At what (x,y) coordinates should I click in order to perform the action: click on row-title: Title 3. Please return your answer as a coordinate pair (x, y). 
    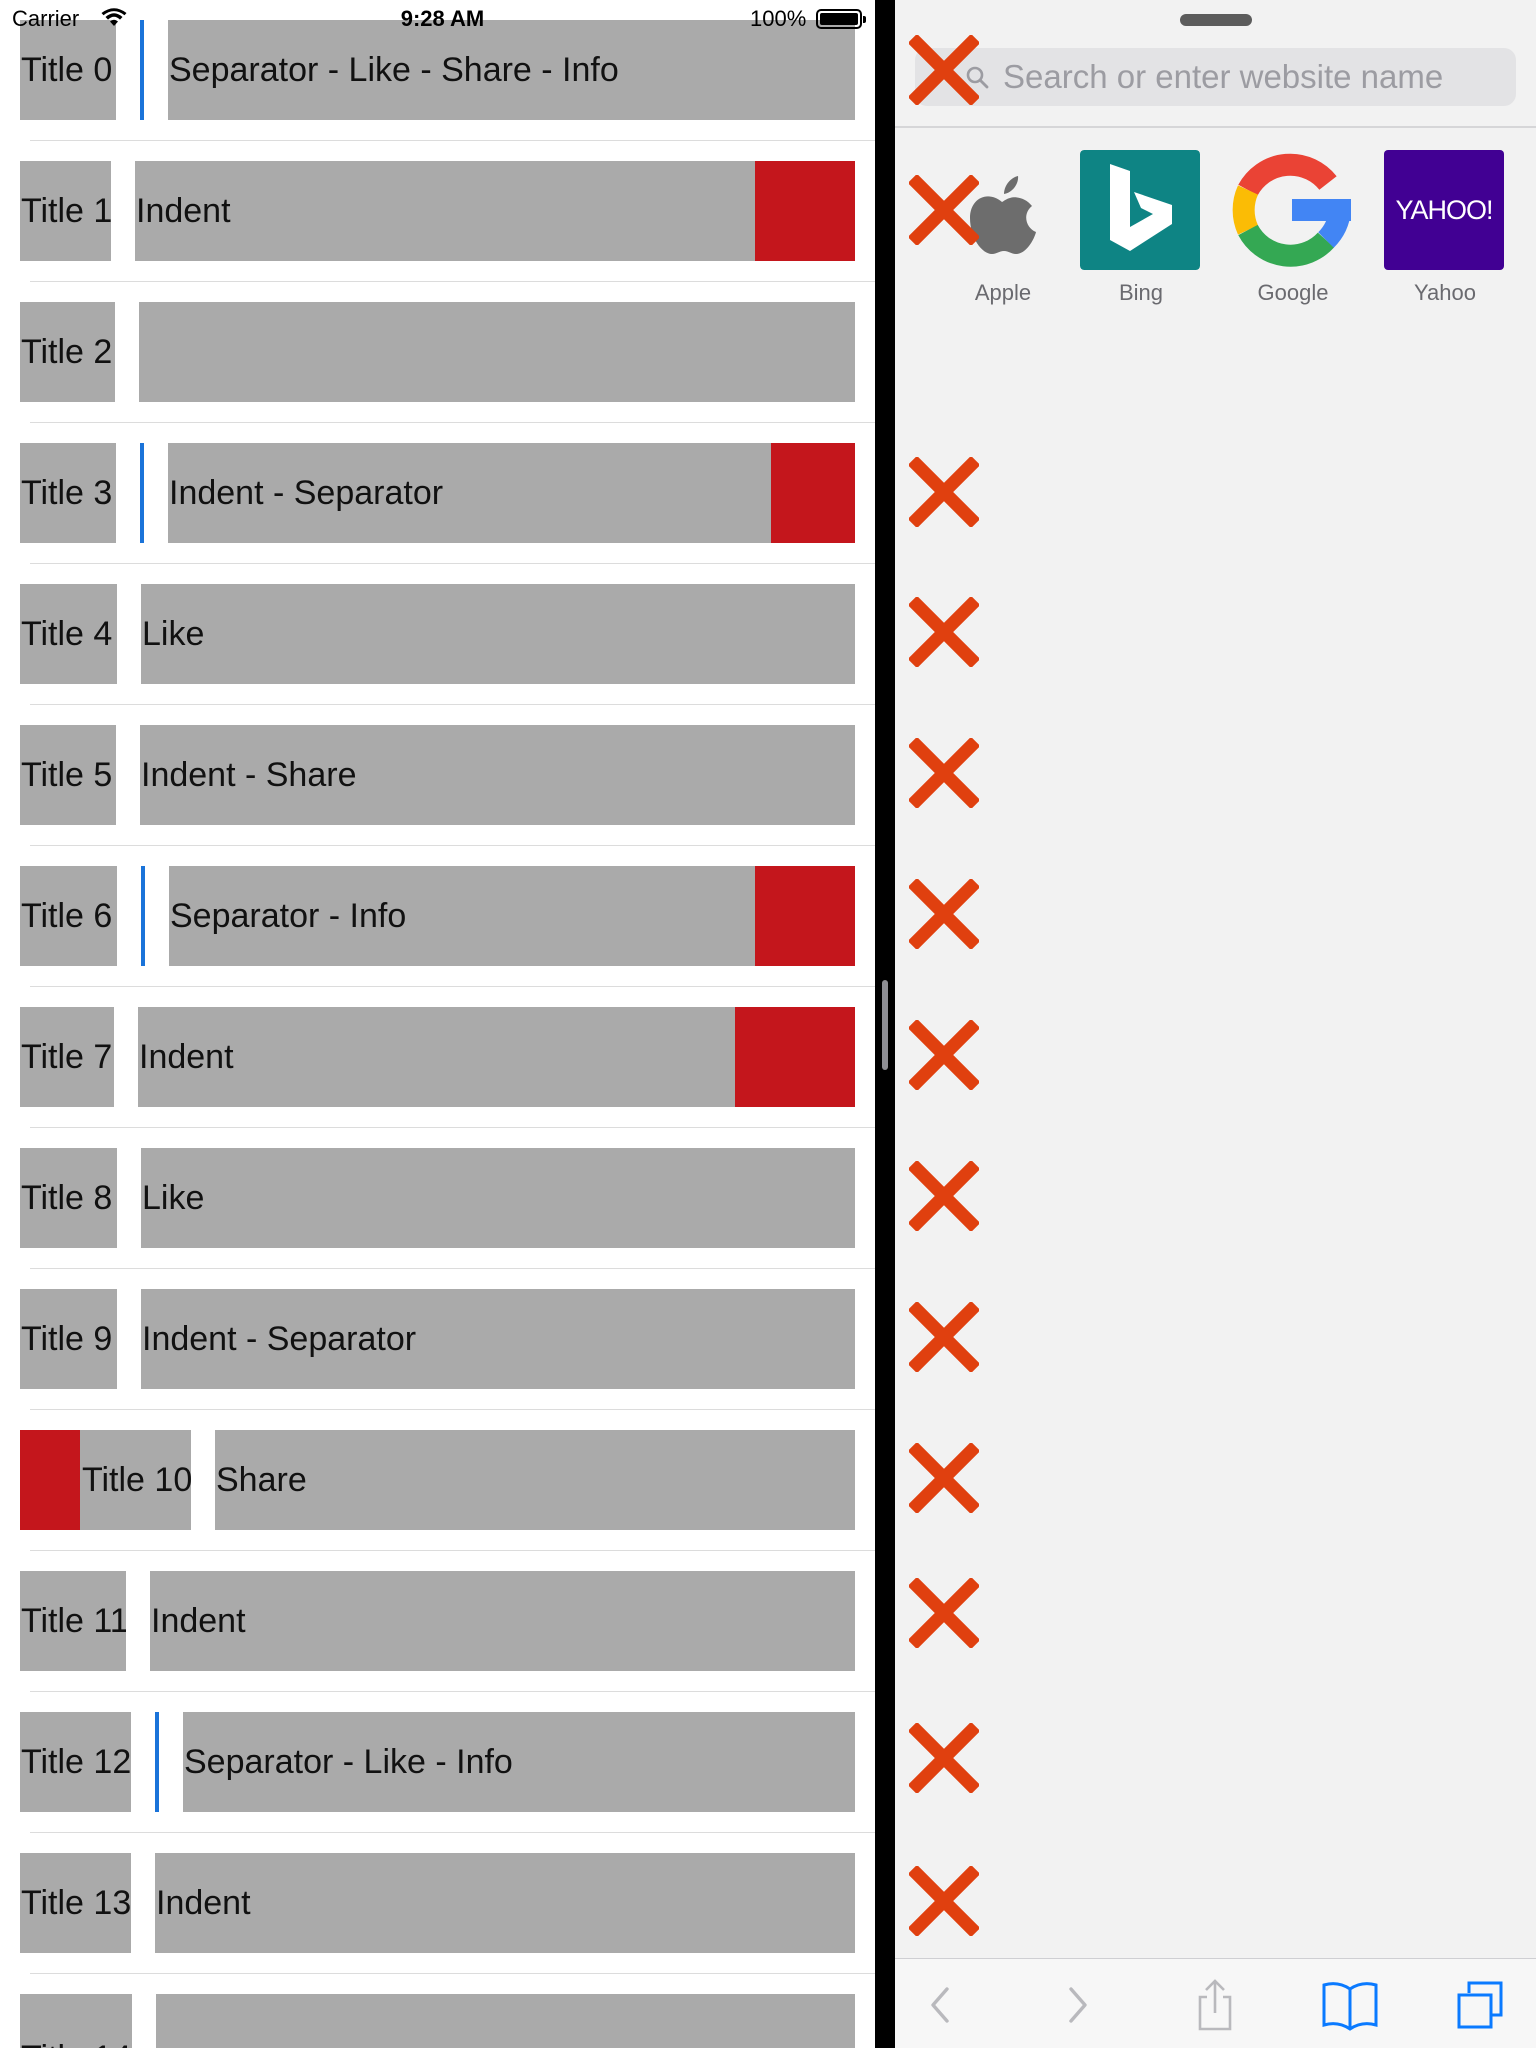
    Looking at the image, I should click on (67, 493).